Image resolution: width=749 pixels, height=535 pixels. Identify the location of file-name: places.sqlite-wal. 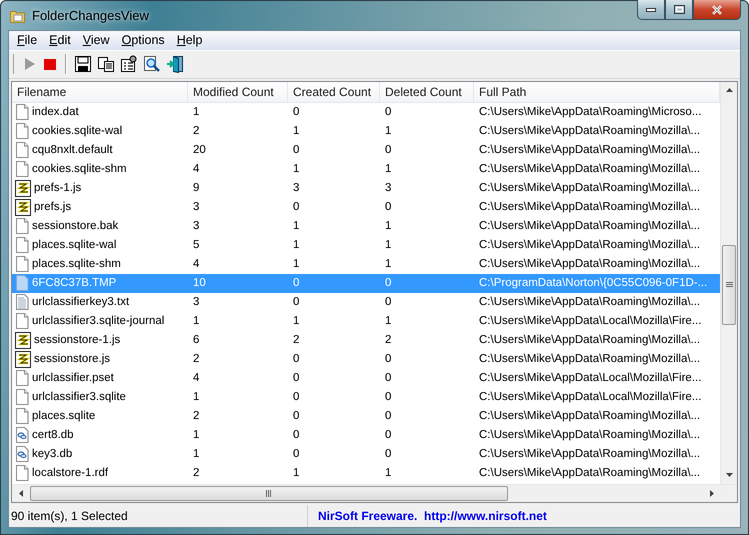
(74, 245).